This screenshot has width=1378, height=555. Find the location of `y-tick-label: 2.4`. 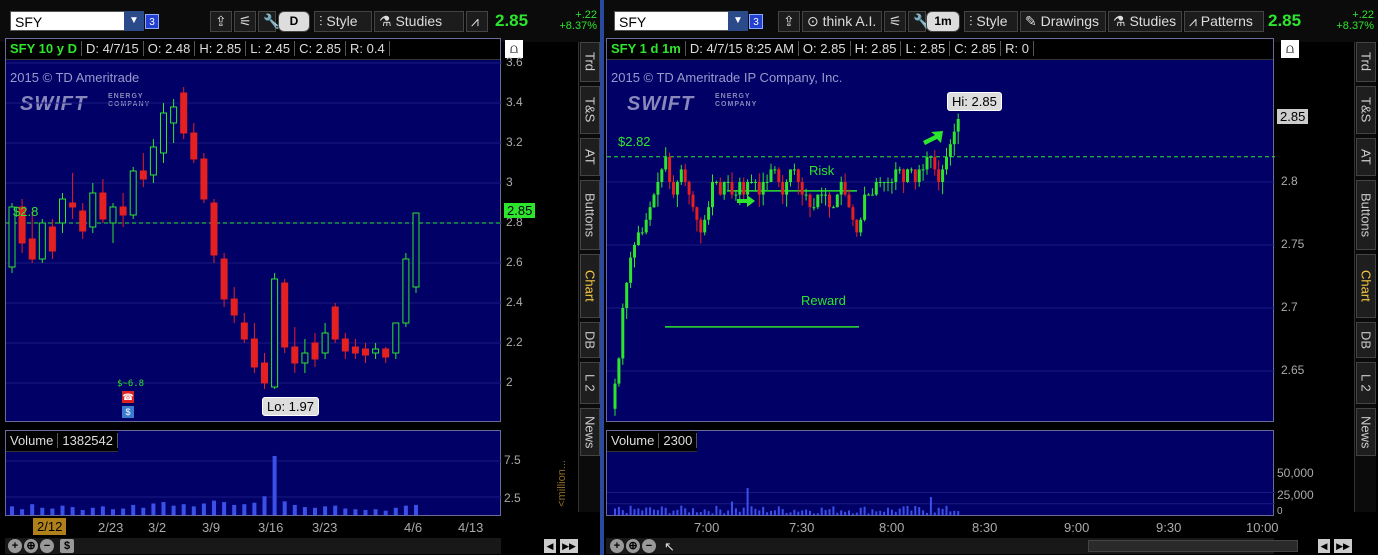

y-tick-label: 2.4 is located at coordinates (514, 302).